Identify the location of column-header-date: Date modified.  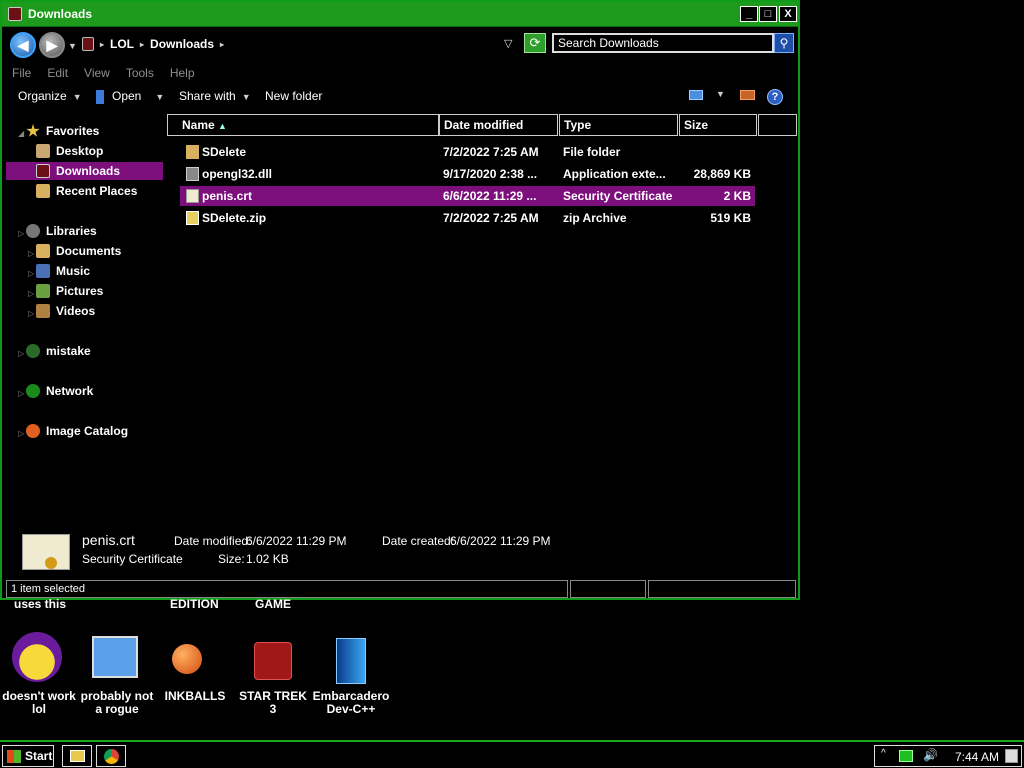
(498, 125).